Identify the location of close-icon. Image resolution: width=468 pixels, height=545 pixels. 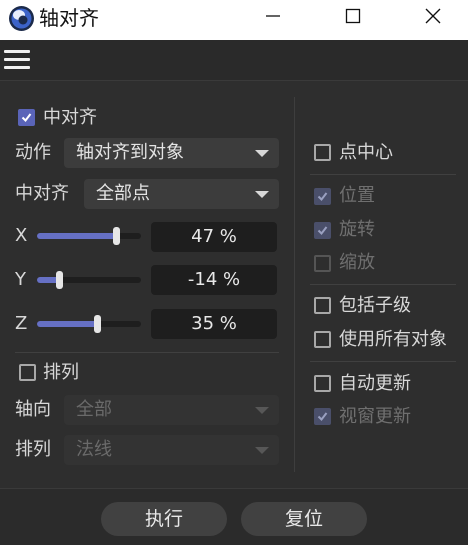
(433, 16).